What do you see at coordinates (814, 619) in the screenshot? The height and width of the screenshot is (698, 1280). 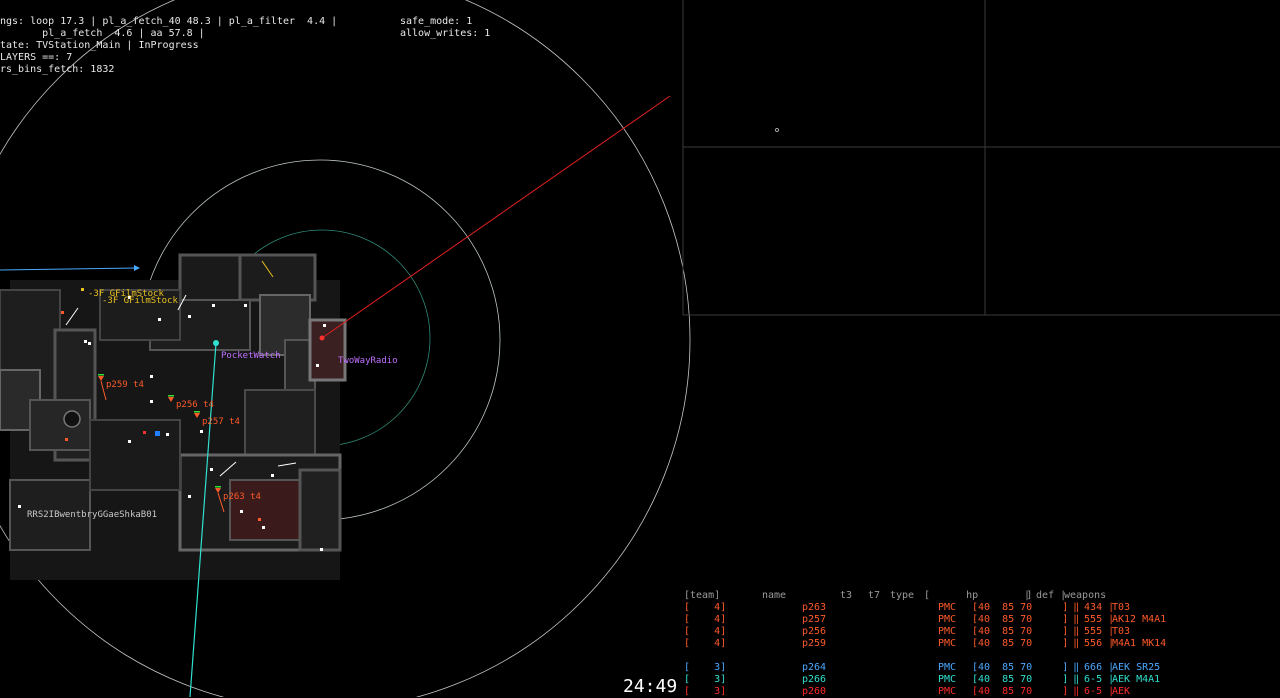 I see `cell-name: p257` at bounding box center [814, 619].